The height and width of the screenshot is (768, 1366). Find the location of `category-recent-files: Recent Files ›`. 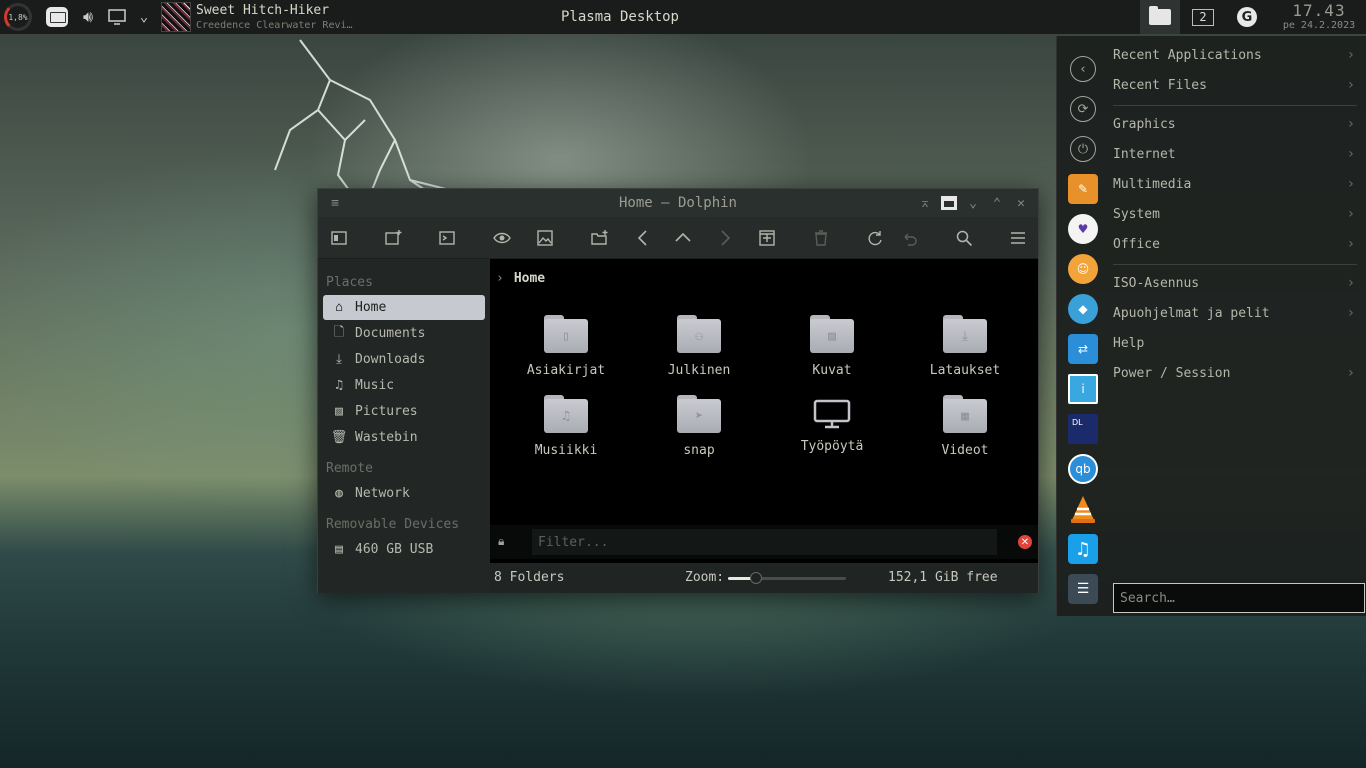

category-recent-files: Recent Files › is located at coordinates (1237, 85).